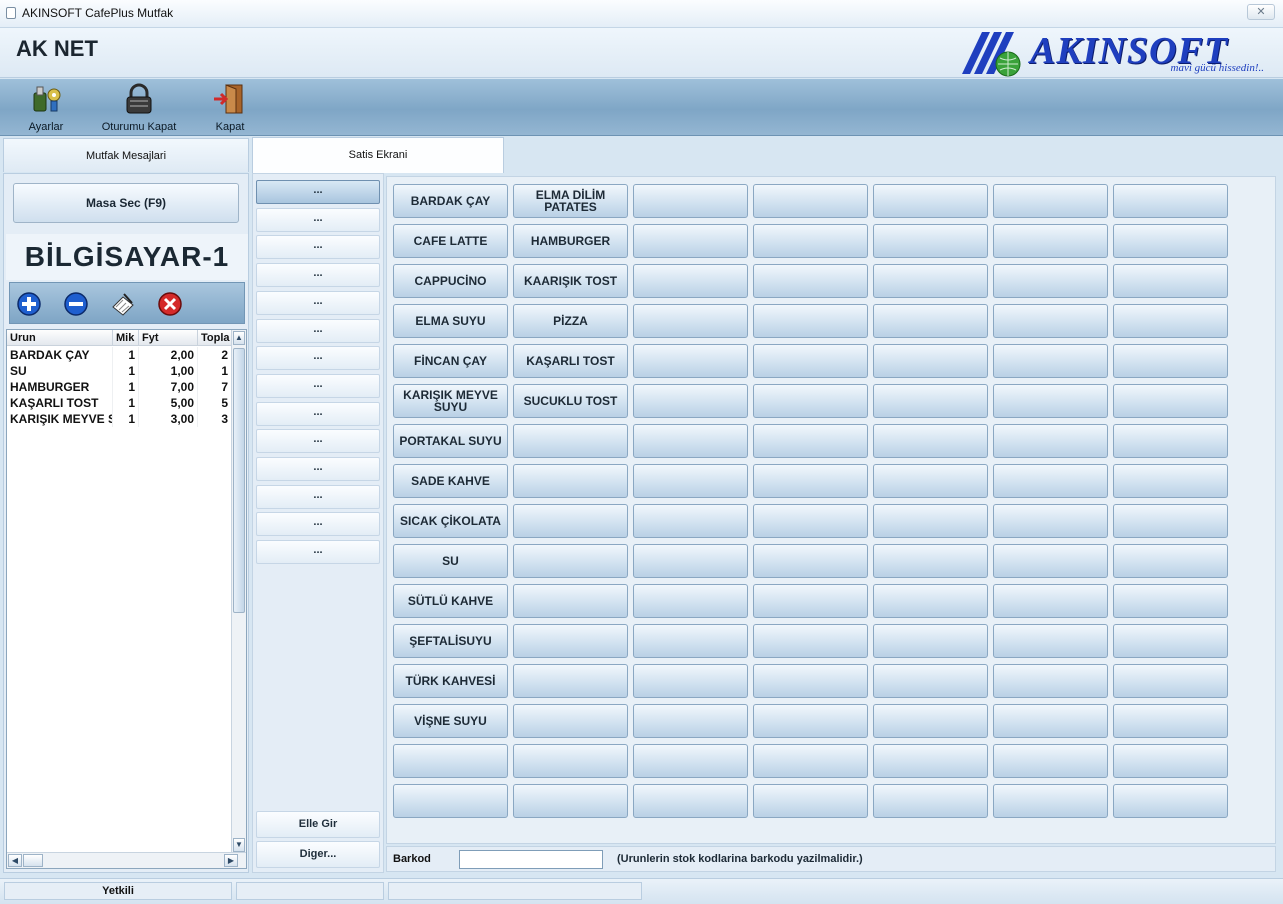 The height and width of the screenshot is (904, 1283). What do you see at coordinates (239, 480) in the screenshot?
I see `scroll-thumb` at bounding box center [239, 480].